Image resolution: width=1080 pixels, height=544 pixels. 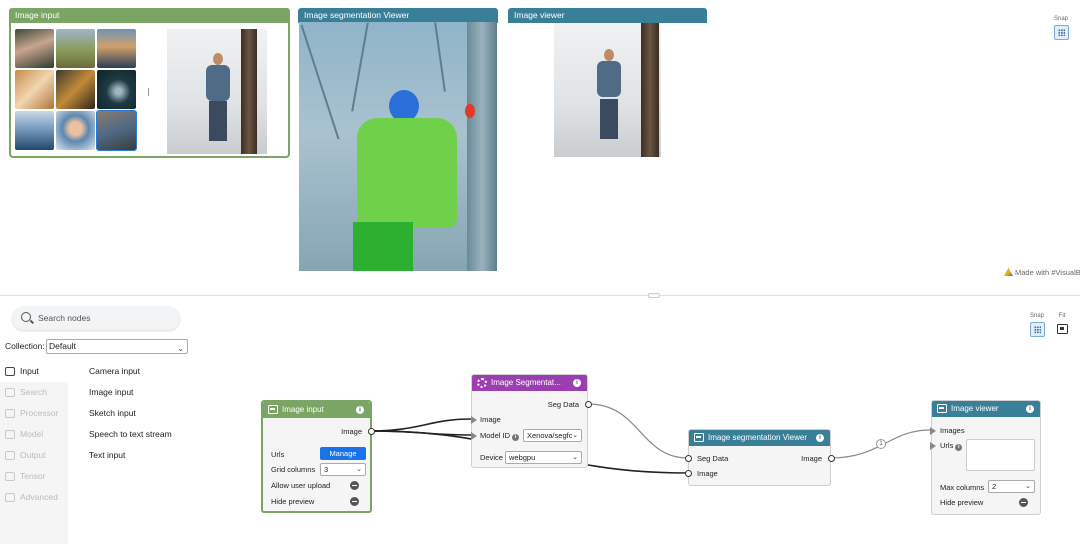 What do you see at coordinates (962, 487) in the screenshot?
I see `max-columns-label: Max columns` at bounding box center [962, 487].